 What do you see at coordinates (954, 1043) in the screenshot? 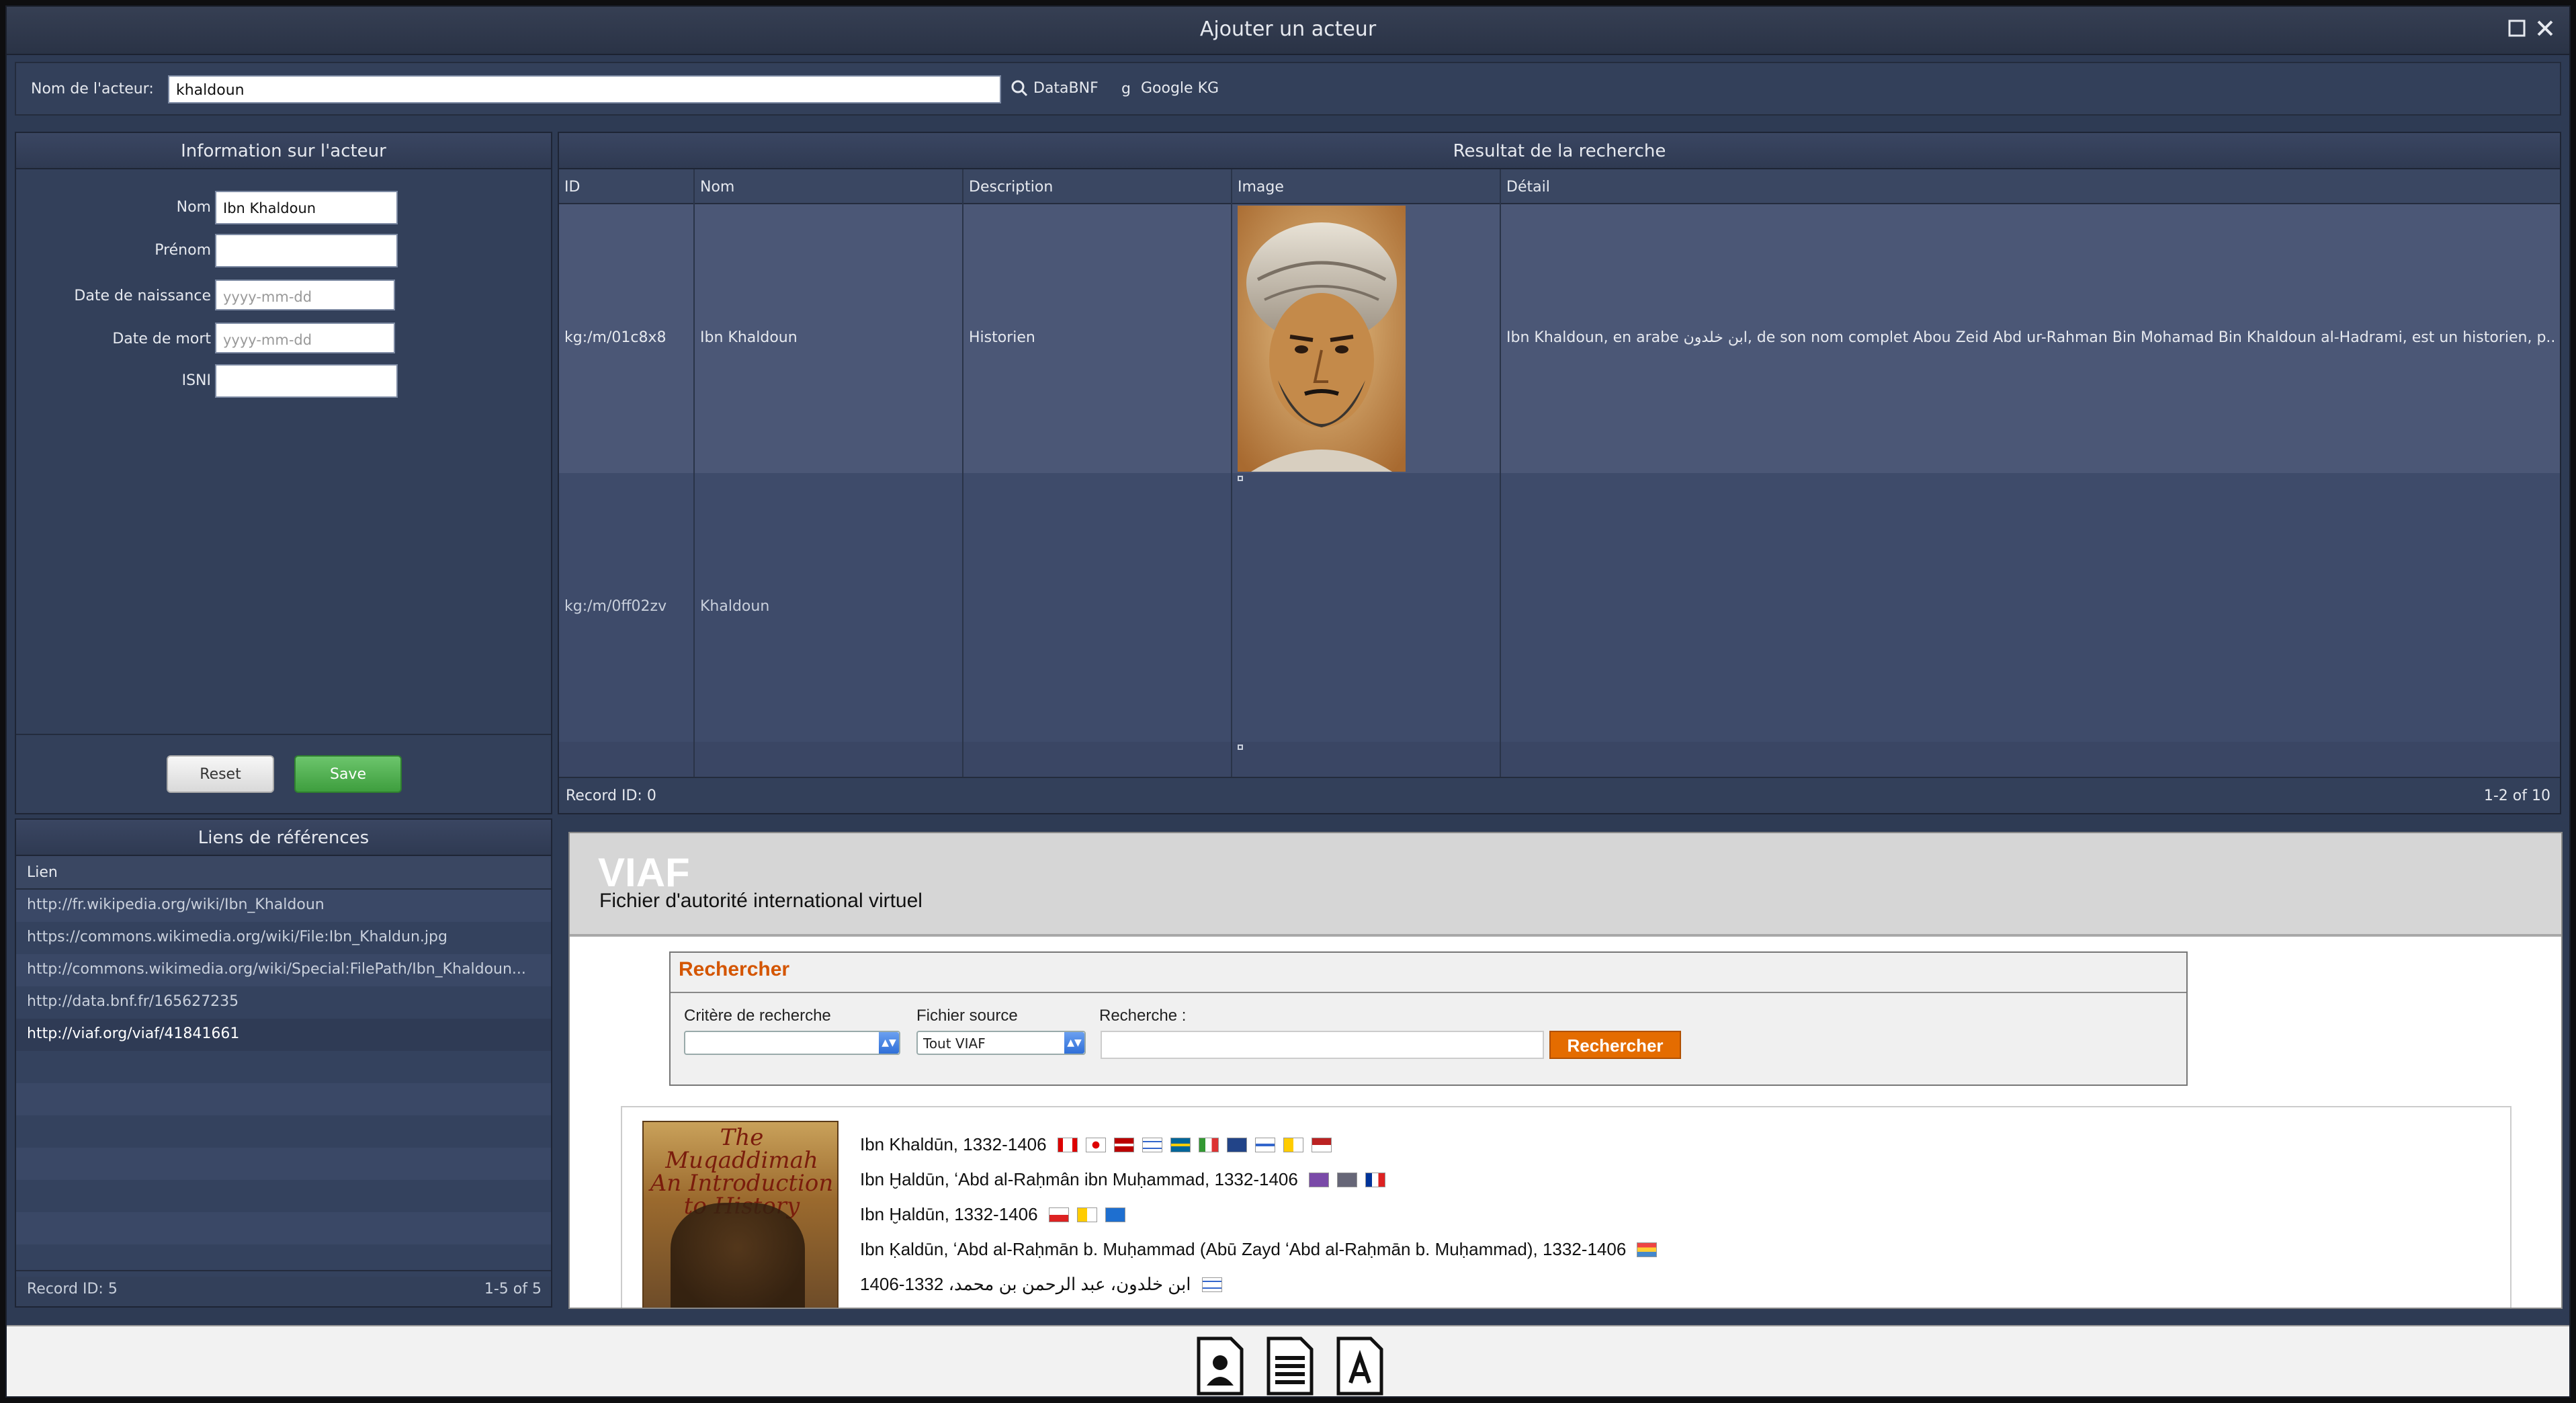
I see `fichier-source-value: Tout VIAF` at bounding box center [954, 1043].